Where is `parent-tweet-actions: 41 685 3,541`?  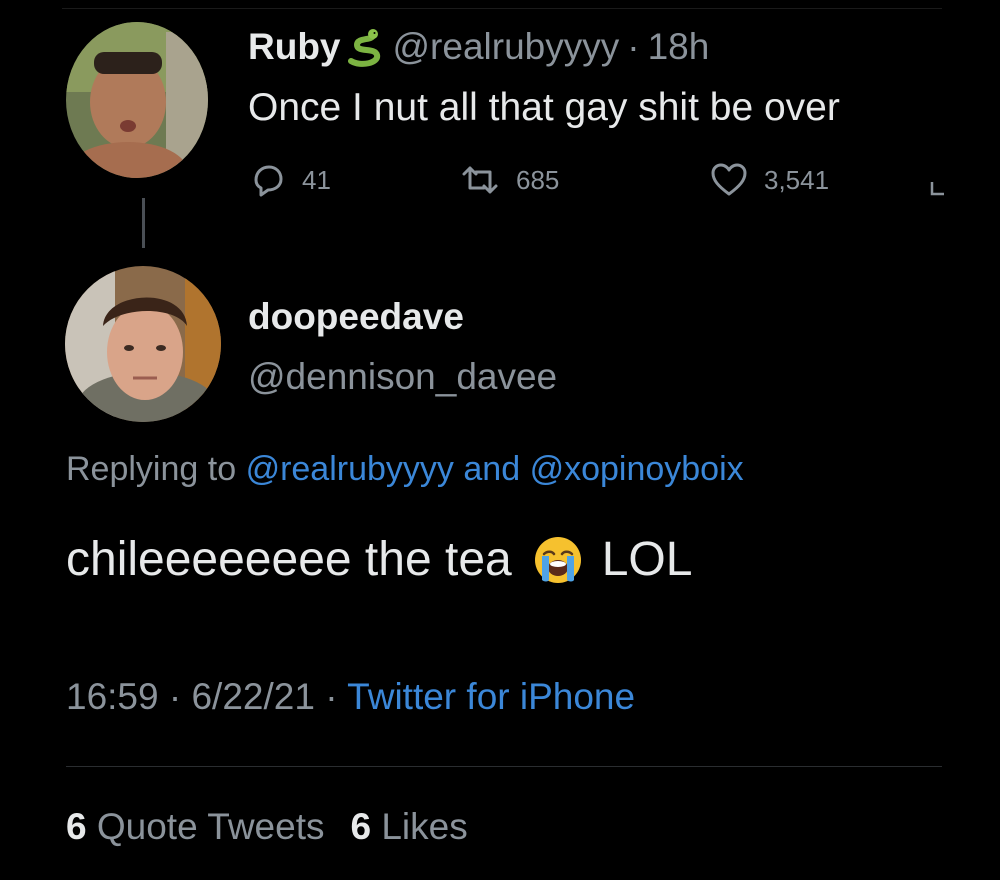 parent-tweet-actions: 41 685 3,541 is located at coordinates (598, 182).